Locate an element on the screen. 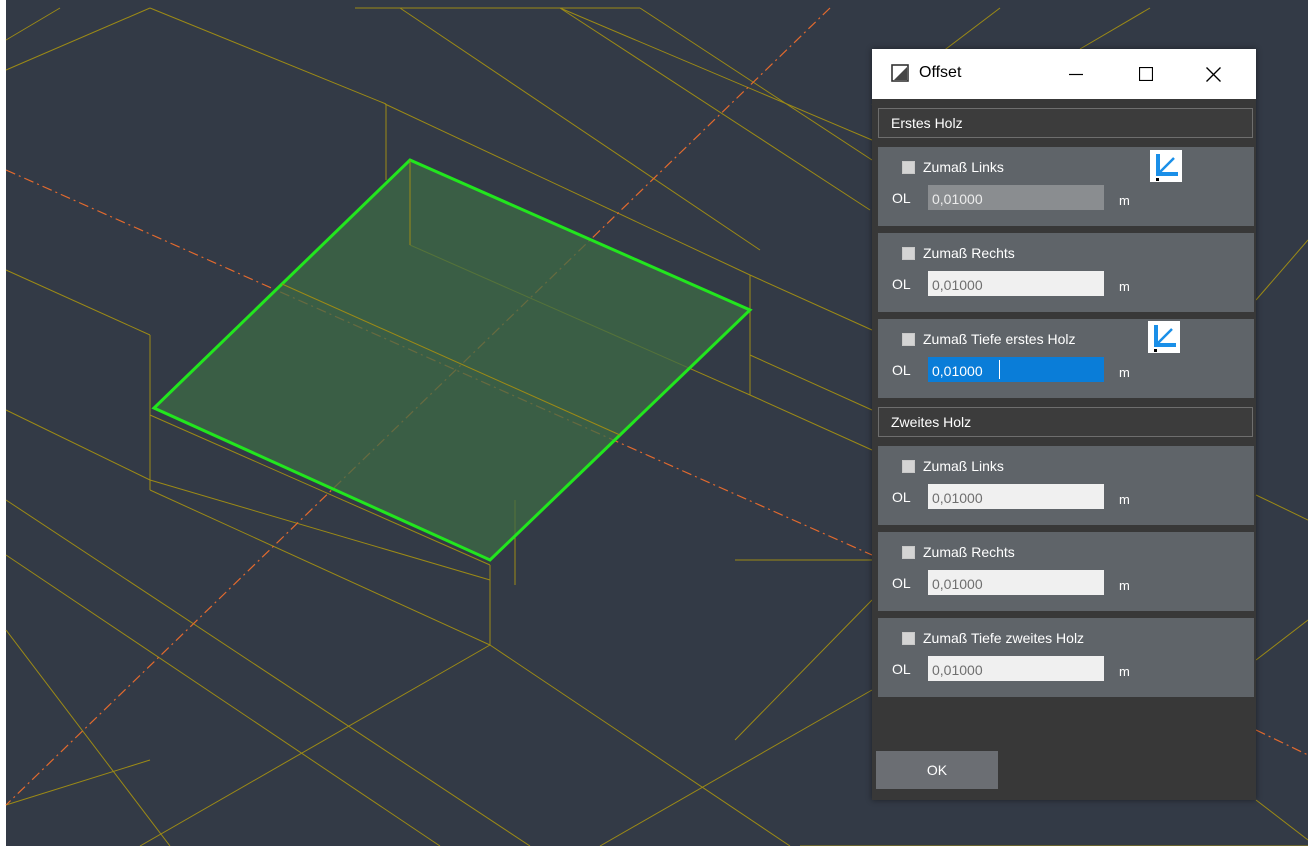  maximize-button is located at coordinates (1146, 74).